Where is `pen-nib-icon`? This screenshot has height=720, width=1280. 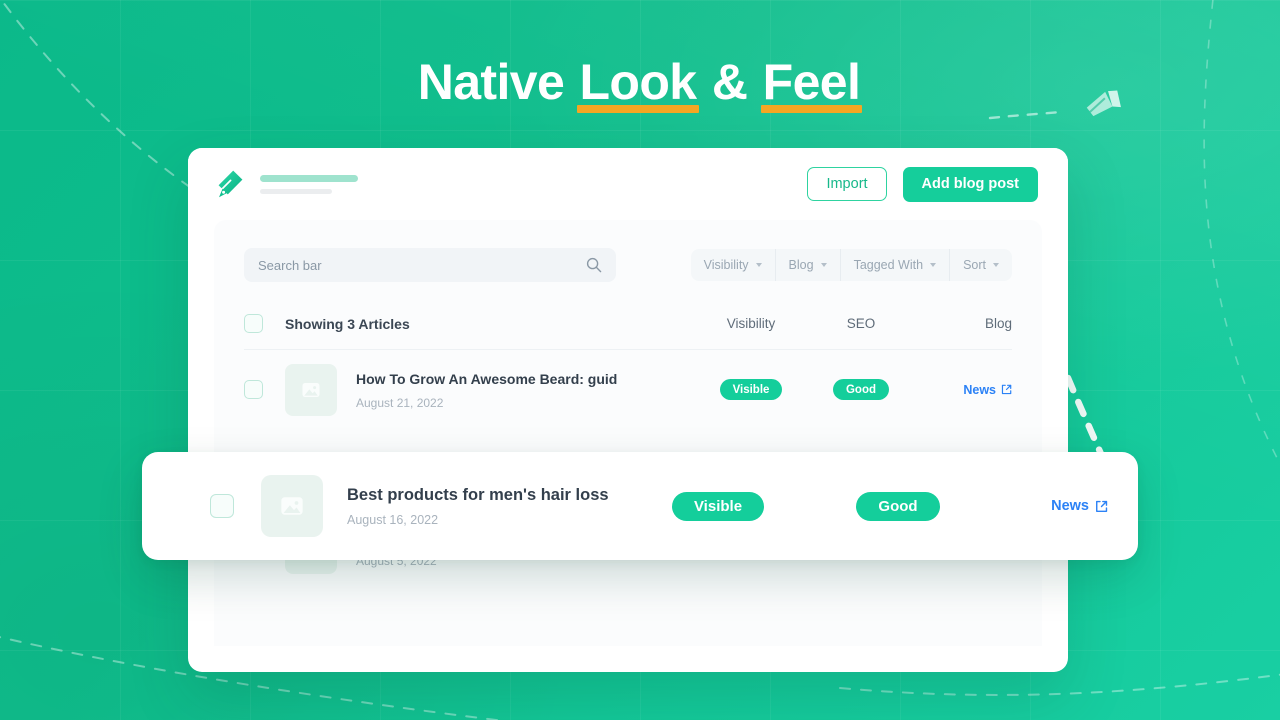
pen-nib-icon is located at coordinates (230, 184).